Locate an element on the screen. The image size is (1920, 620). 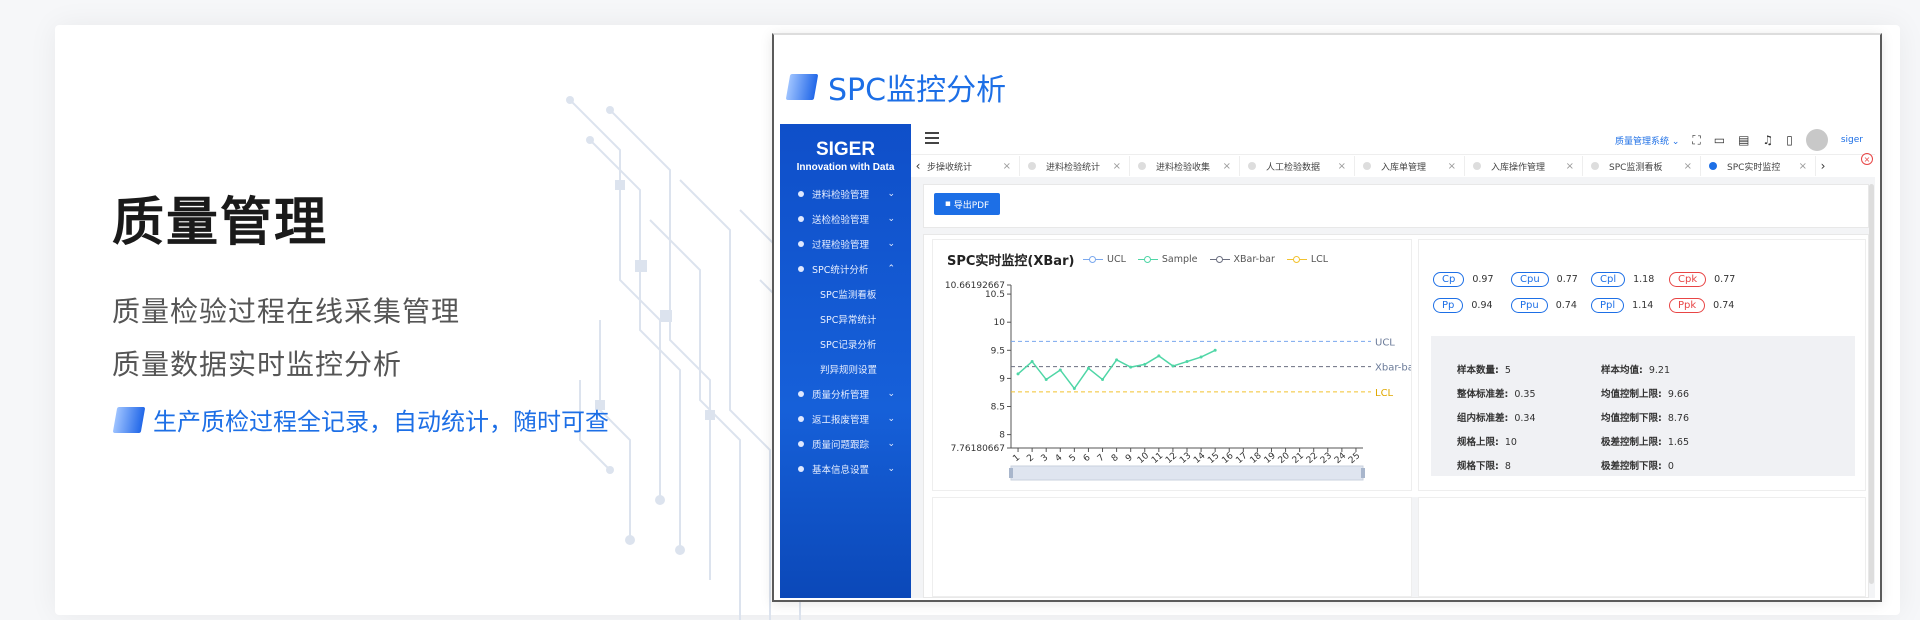
y-tick-label: 9 is located at coordinates (1002, 379).